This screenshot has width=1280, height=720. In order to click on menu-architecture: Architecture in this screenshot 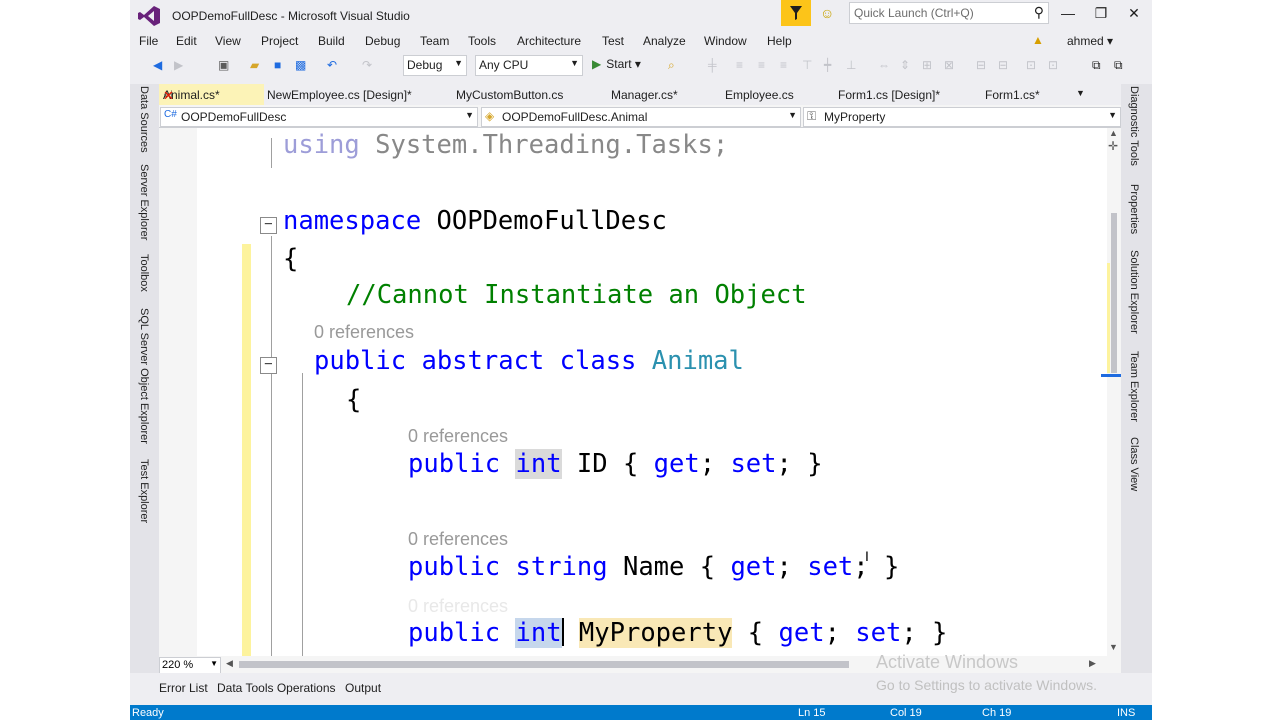, I will do `click(549, 41)`.